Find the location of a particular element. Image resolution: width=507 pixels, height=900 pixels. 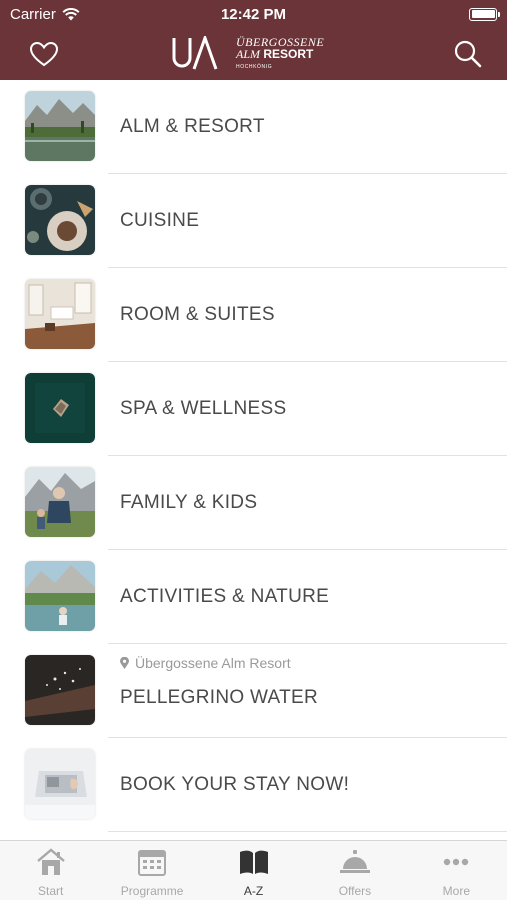

tab-a-z: A-Z is located at coordinates (253, 870).